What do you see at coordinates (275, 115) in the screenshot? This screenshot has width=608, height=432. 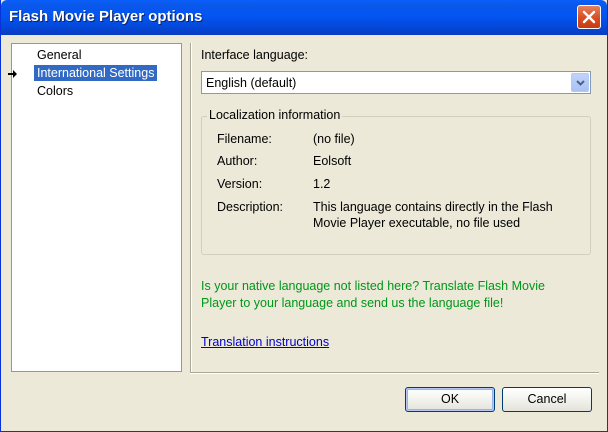 I see `localization-info-title: Localization information` at bounding box center [275, 115].